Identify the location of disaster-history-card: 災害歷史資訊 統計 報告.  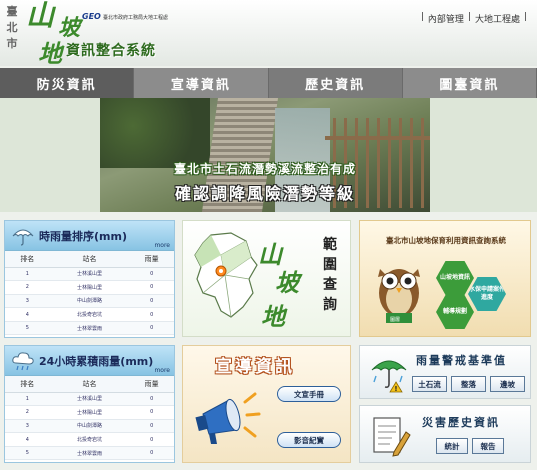
(445, 434).